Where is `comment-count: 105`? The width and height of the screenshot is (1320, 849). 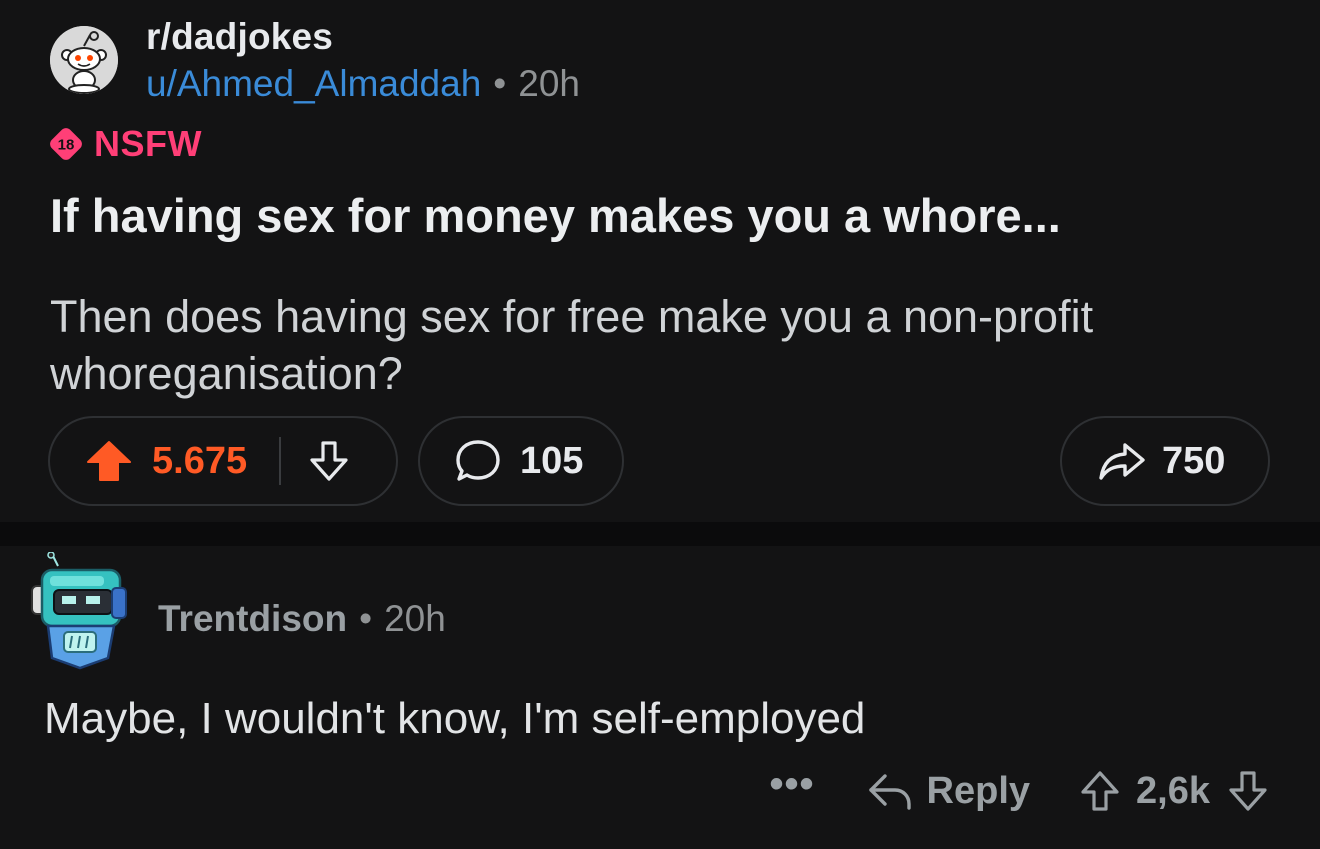
comment-count: 105 is located at coordinates (552, 460).